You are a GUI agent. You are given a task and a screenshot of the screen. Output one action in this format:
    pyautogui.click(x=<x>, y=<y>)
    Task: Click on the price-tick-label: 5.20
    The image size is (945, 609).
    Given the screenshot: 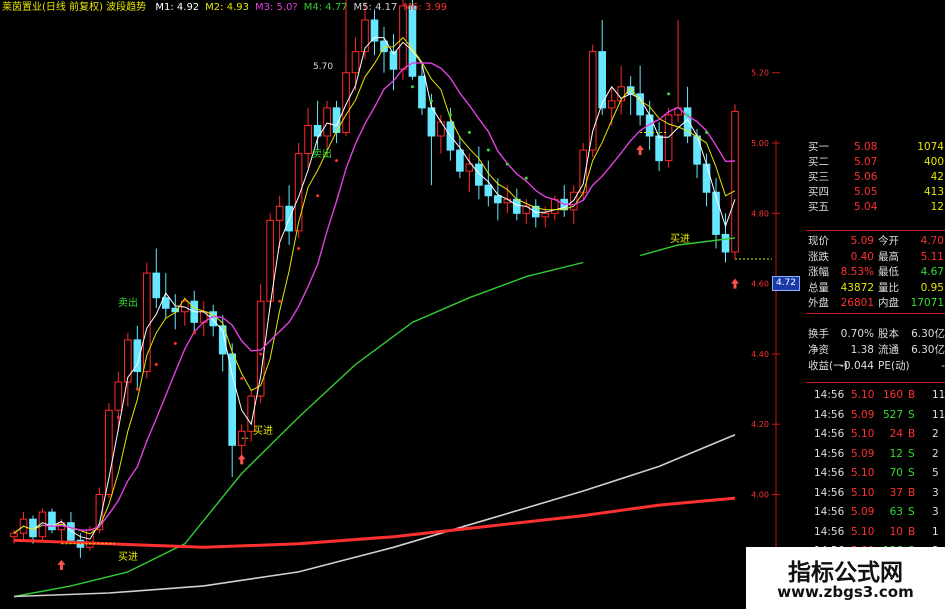 What is the action you would take?
    pyautogui.click(x=760, y=73)
    